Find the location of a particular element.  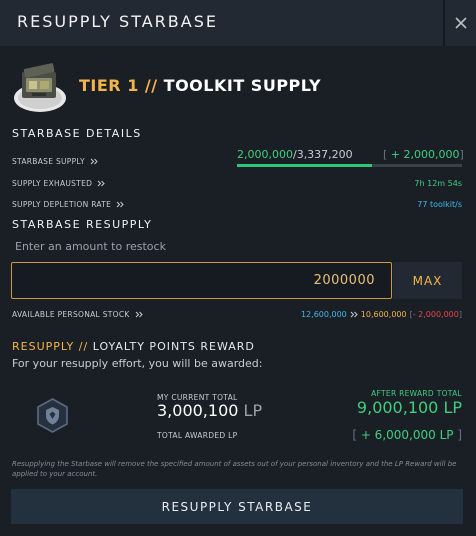

close-button is located at coordinates (459, 23).